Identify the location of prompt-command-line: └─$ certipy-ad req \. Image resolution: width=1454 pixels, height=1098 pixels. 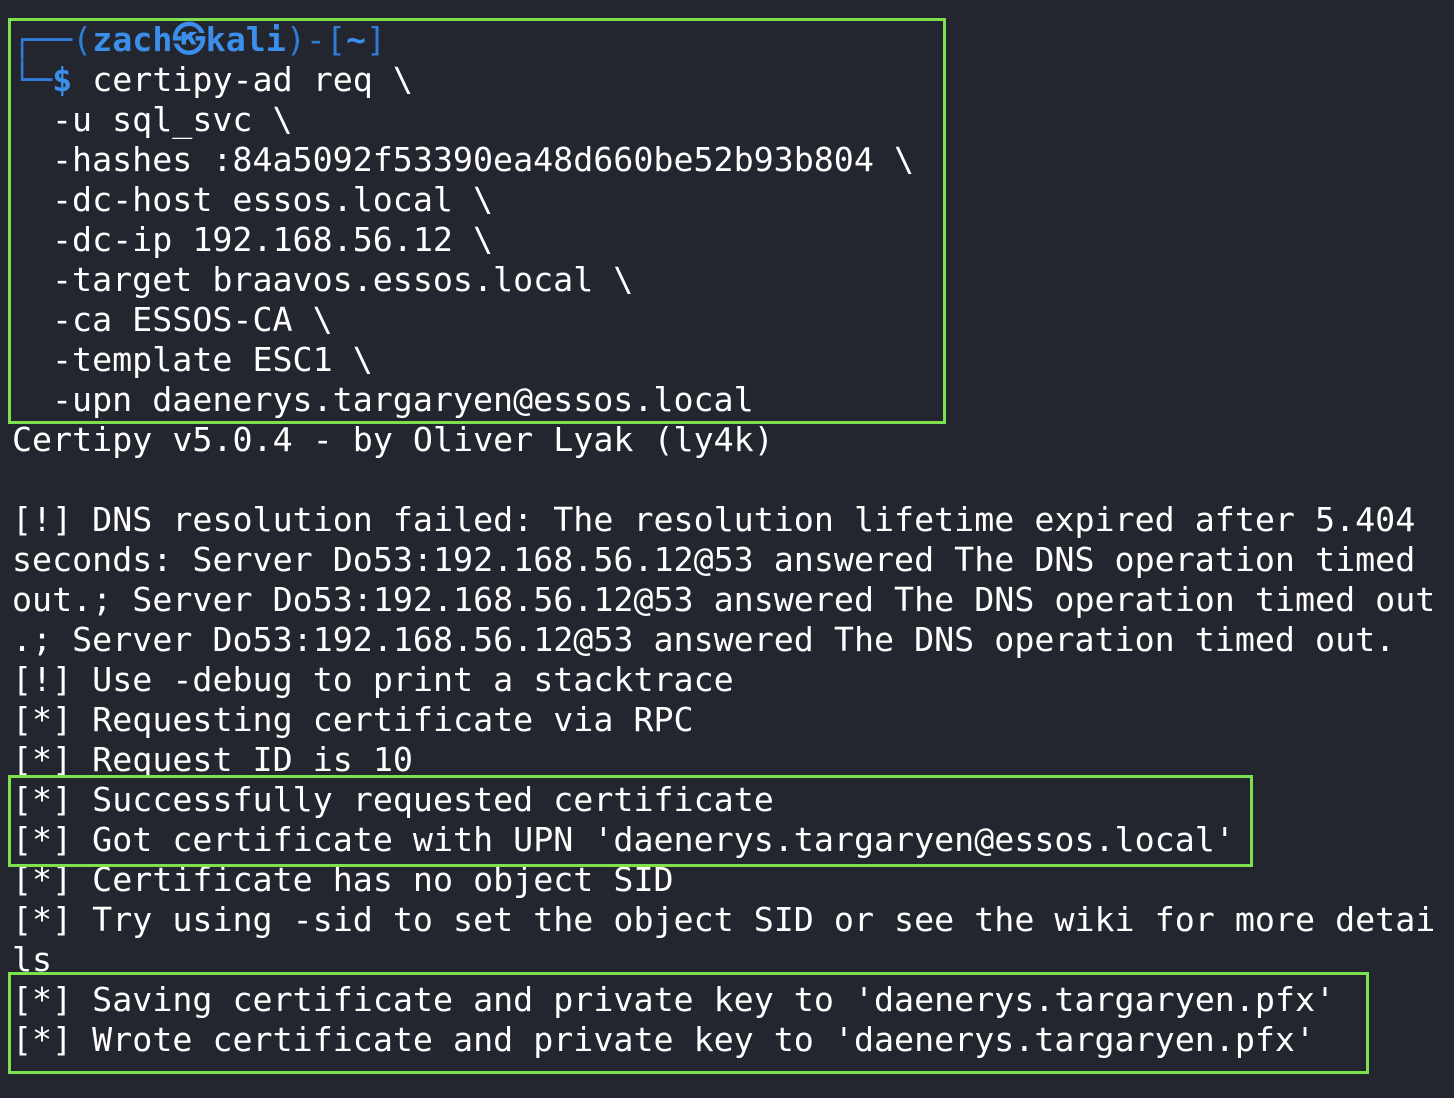
(212, 80).